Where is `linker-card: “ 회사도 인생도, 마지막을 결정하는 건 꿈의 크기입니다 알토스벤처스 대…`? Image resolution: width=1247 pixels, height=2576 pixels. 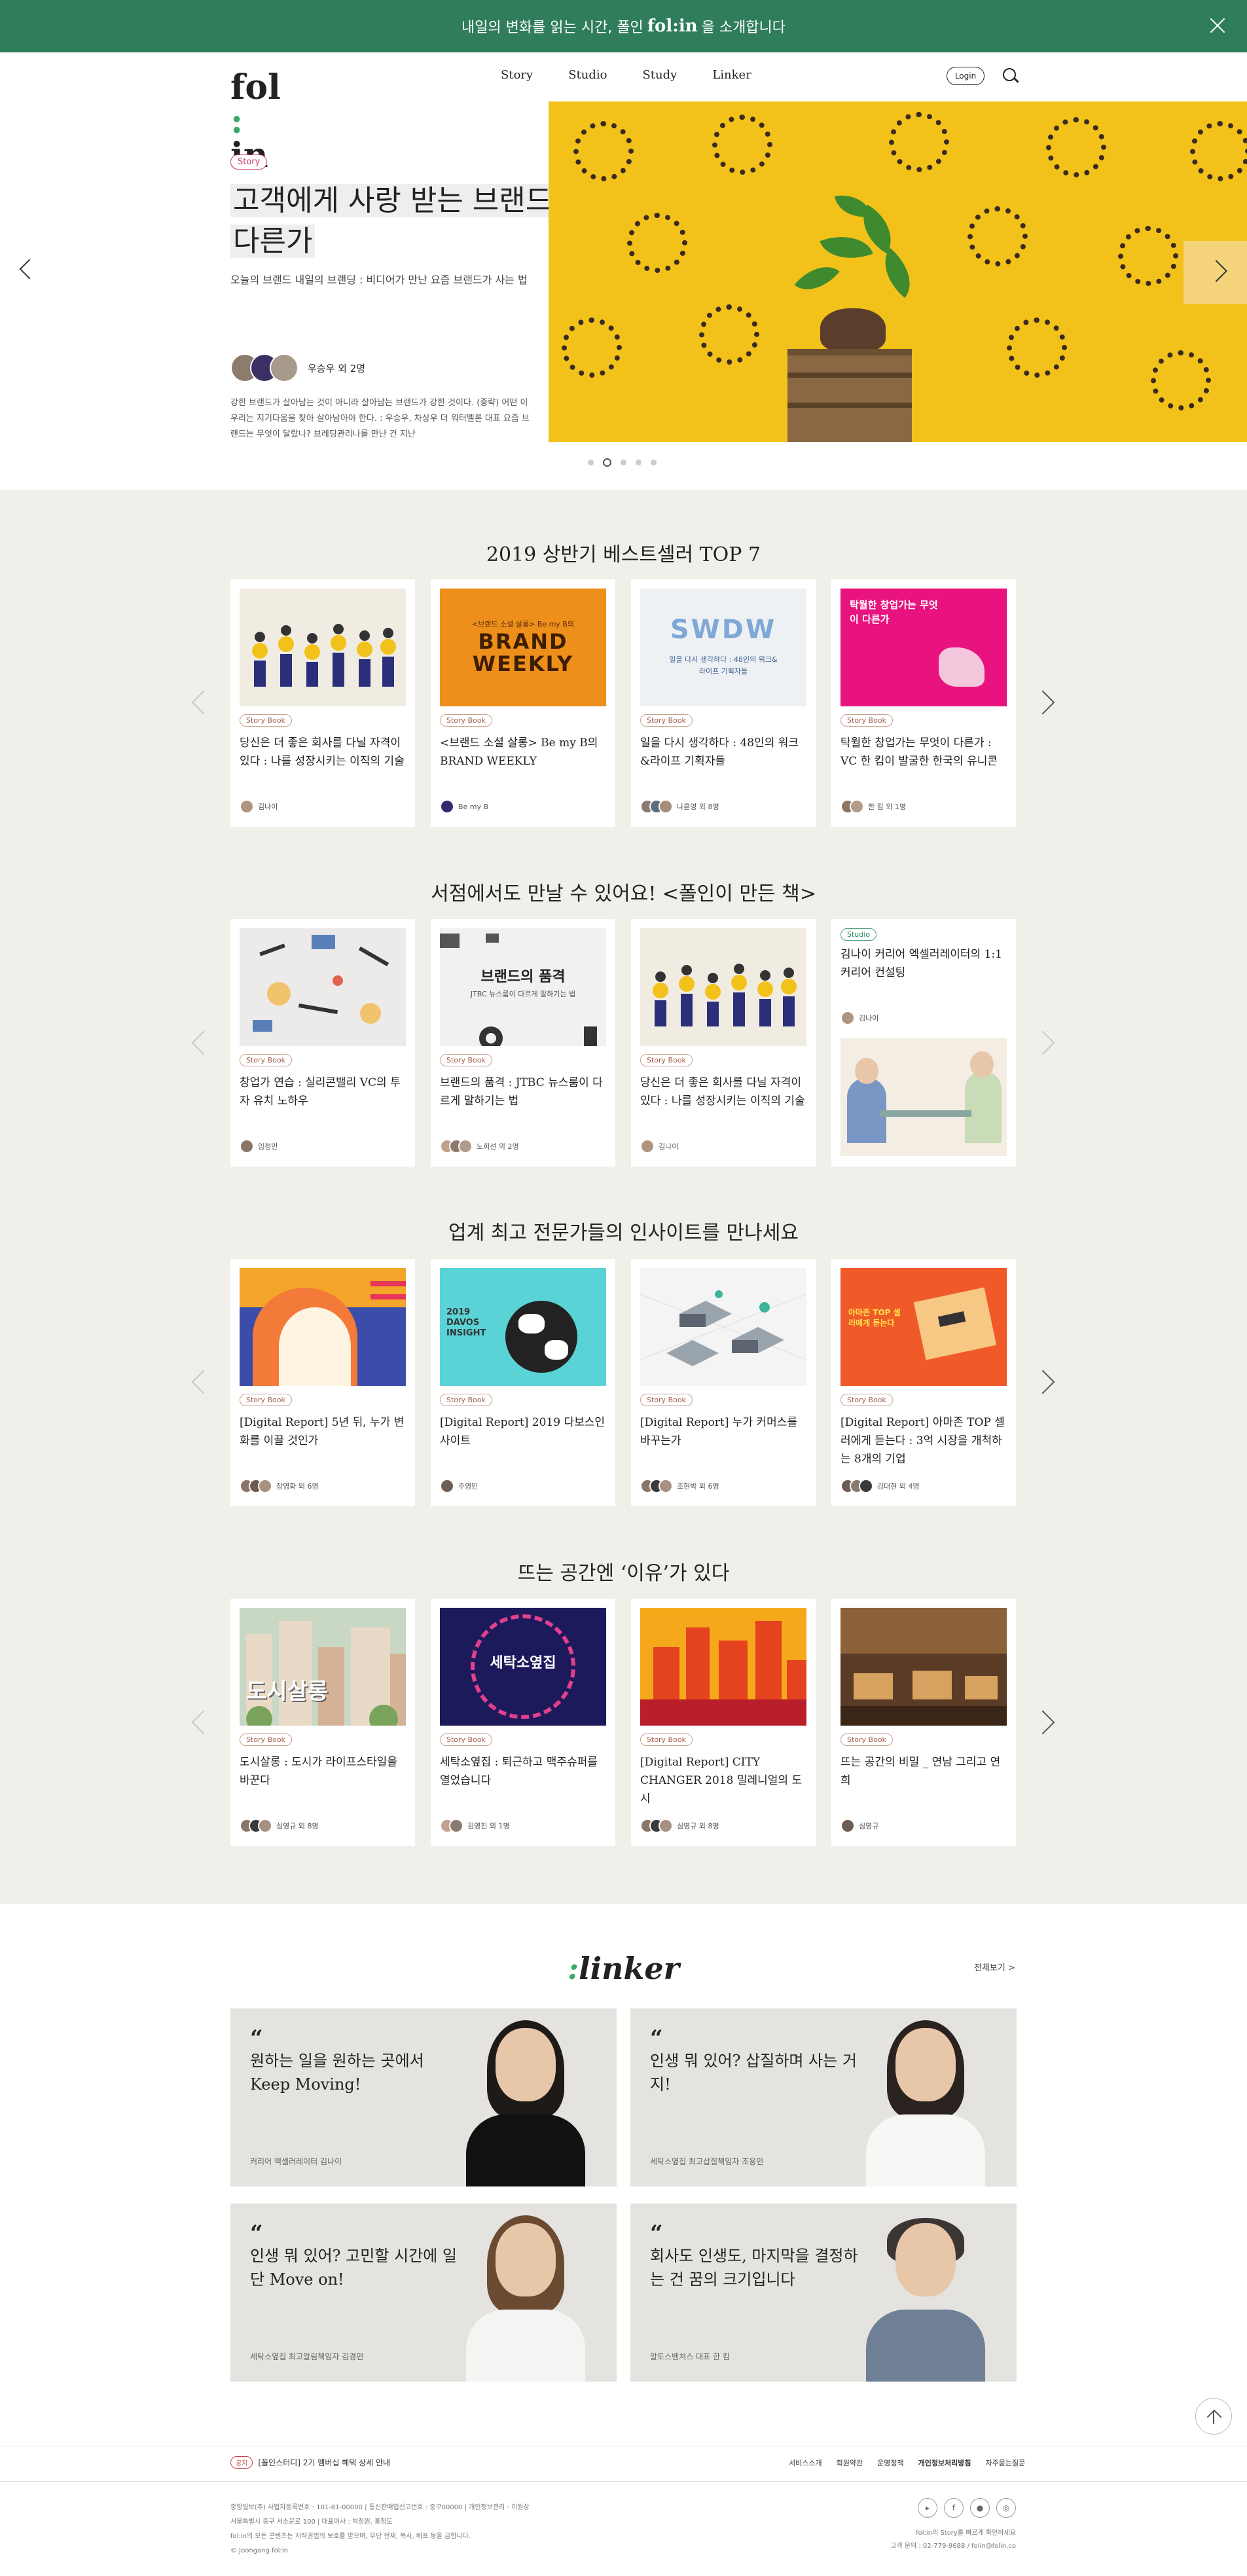
linker-card: “ 회사도 인생도, 마지막을 결정하는 건 꿈의 크기입니다 알토스벤처스 대… is located at coordinates (823, 2293).